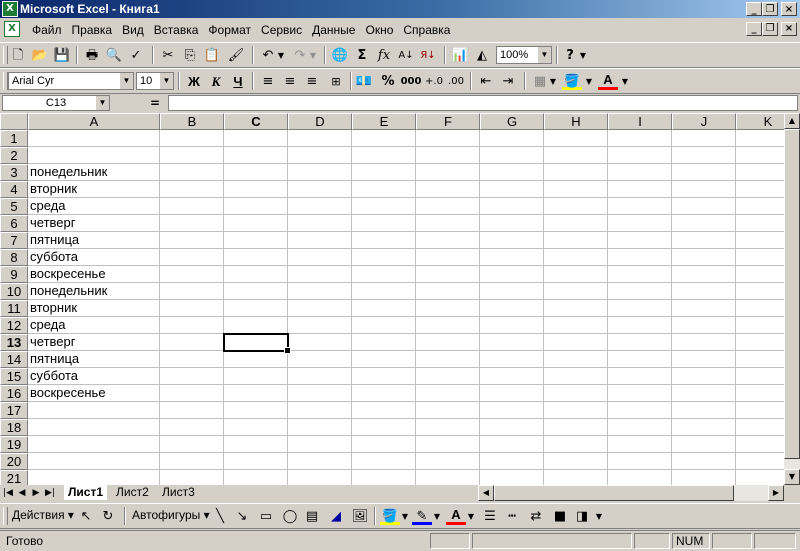  Describe the element at coordinates (512, 240) in the screenshot. I see `cell-g7` at that location.